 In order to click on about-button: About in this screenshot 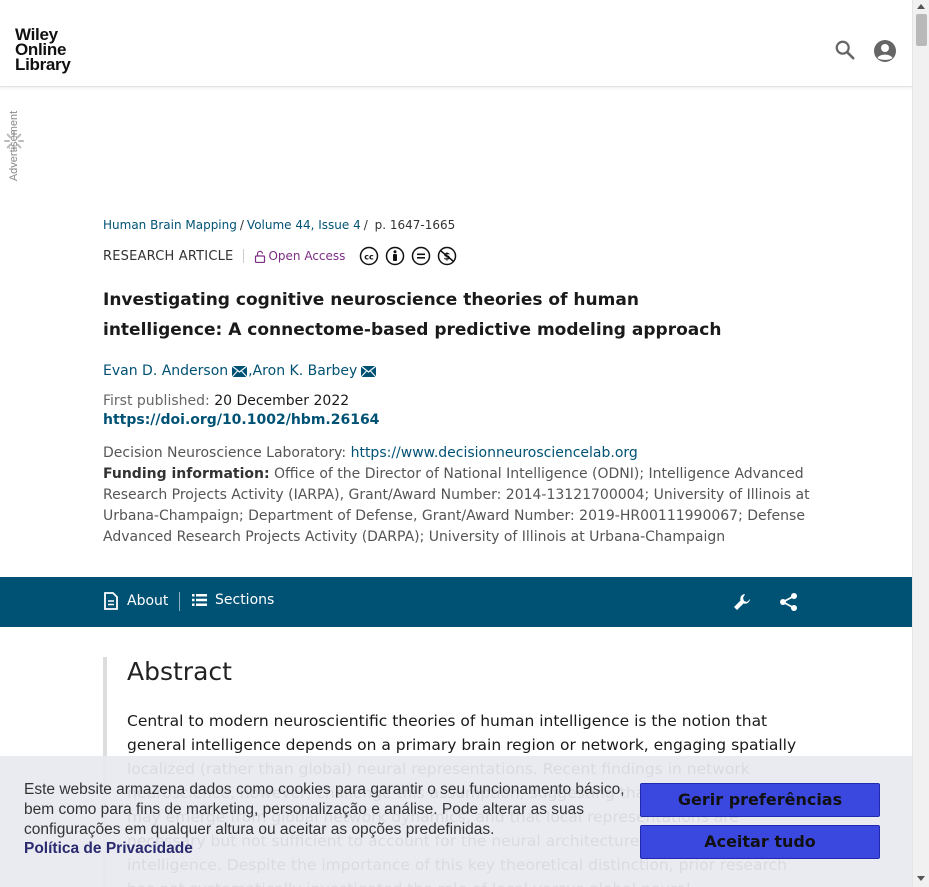, I will do `click(135, 601)`.